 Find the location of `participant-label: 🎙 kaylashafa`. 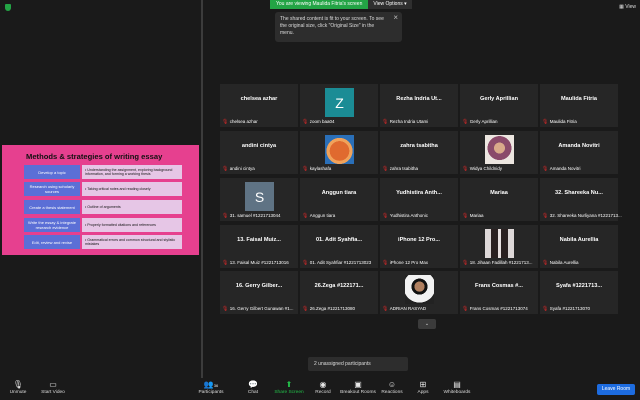

participant-label: 🎙 kaylashafa is located at coordinates (316, 169).